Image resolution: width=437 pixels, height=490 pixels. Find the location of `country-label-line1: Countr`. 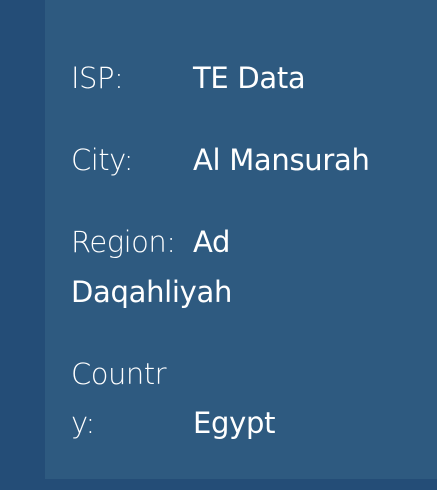

country-label-line1: Countr is located at coordinates (119, 374).